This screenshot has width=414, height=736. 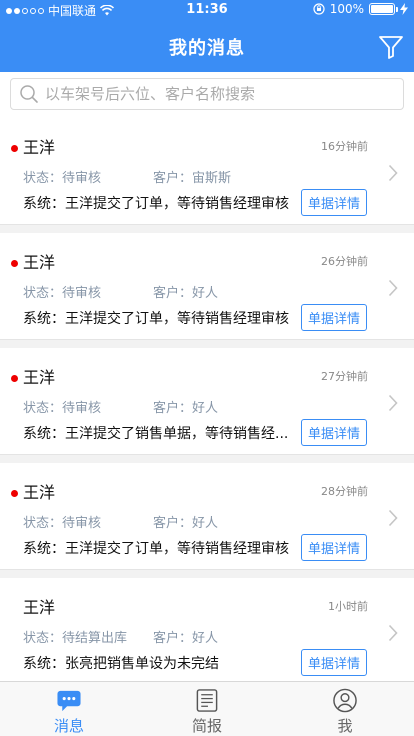 I want to click on battery-icon, so click(x=383, y=9).